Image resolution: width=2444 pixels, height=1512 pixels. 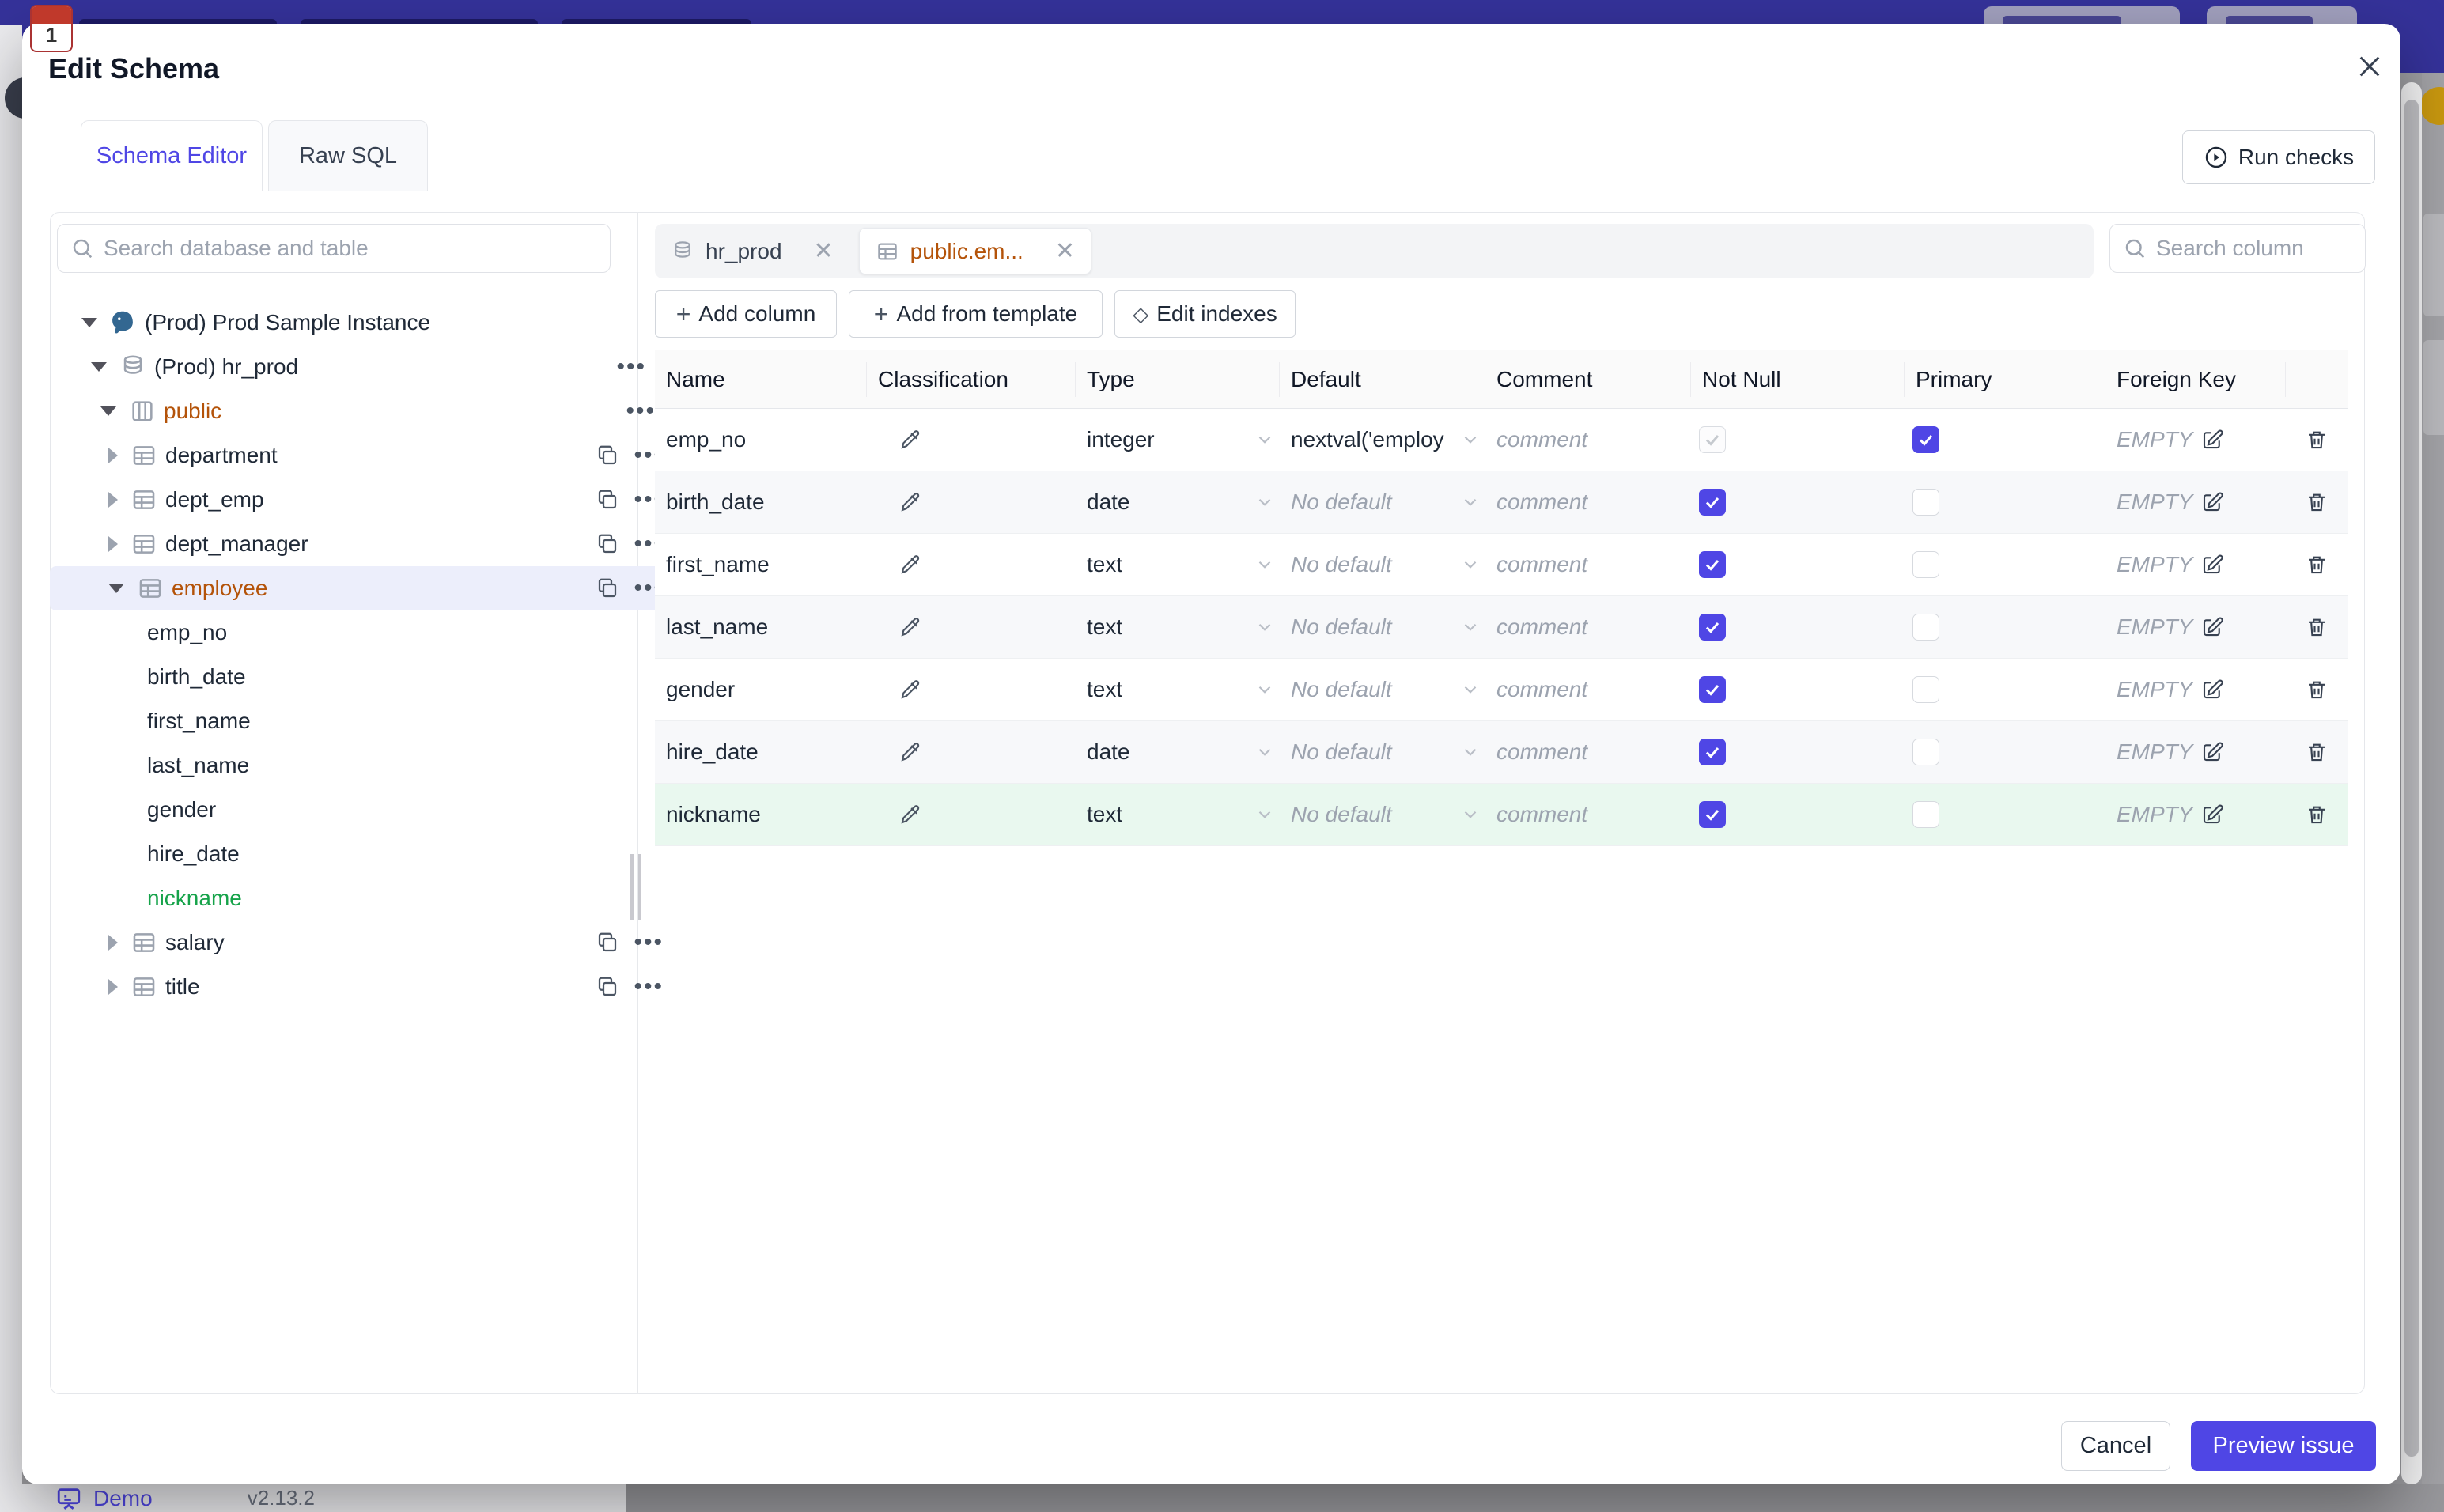 I want to click on column-name-input: emp_no, so click(x=706, y=440).